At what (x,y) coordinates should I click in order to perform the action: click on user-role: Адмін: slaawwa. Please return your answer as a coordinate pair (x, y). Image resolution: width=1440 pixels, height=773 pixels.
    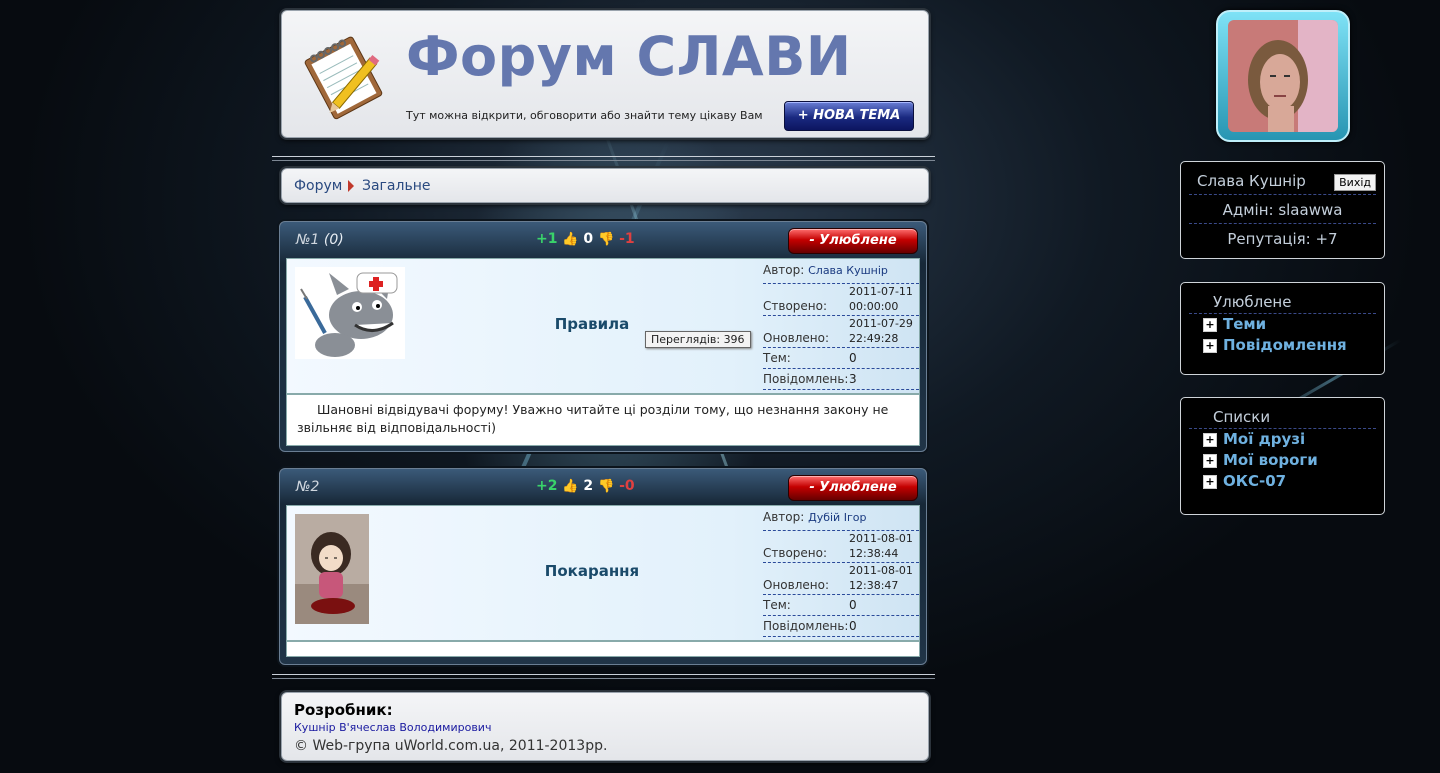
    Looking at the image, I should click on (1282, 209).